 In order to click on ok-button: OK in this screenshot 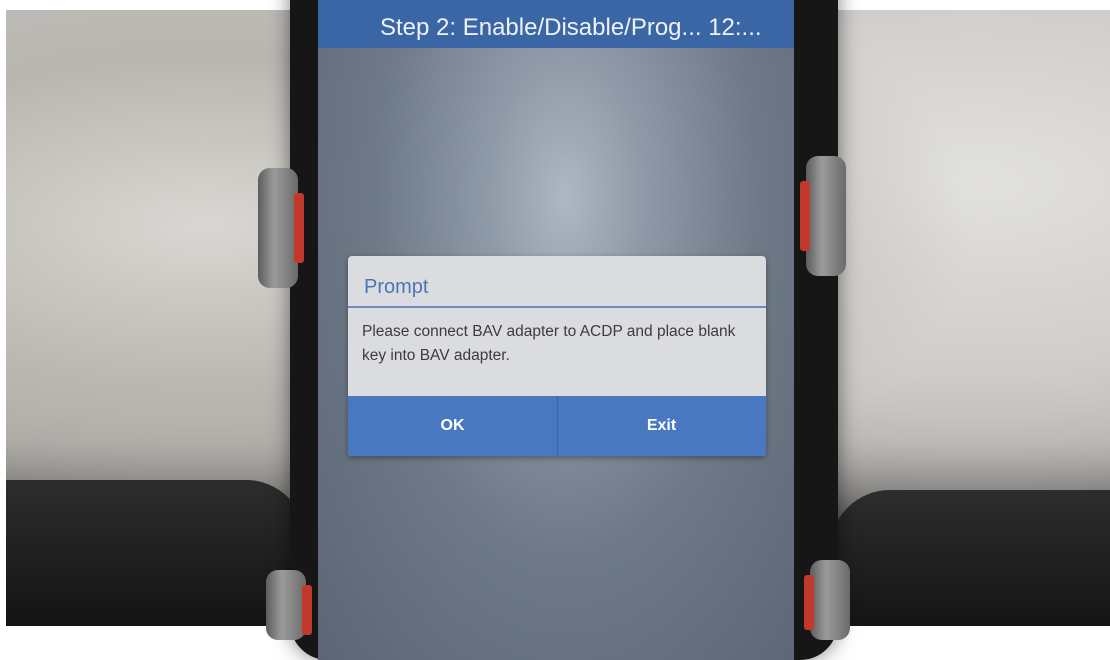, I will do `click(452, 426)`.